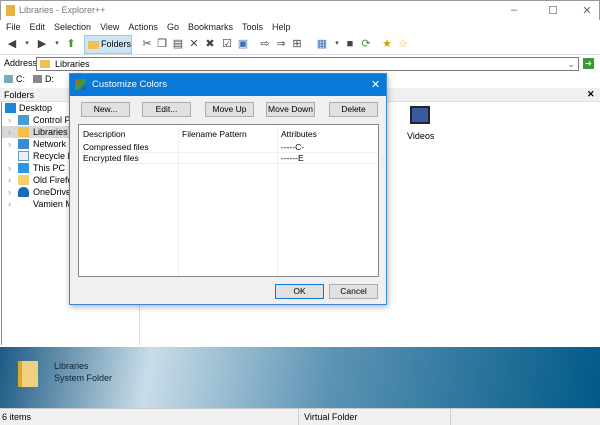  What do you see at coordinates (71, 44) in the screenshot?
I see `up-icon: ⬆` at bounding box center [71, 44].